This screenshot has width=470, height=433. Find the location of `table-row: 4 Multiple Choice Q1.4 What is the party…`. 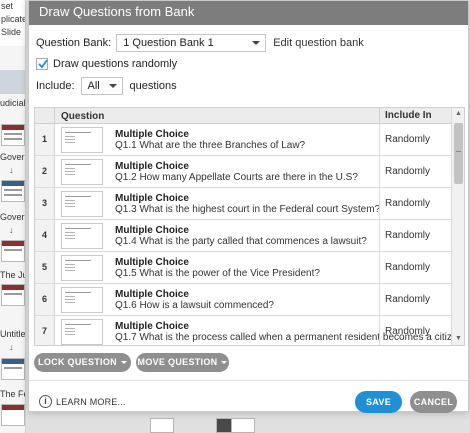

table-row: 4 Multiple Choice Q1.4 What is the party… is located at coordinates (243, 236).